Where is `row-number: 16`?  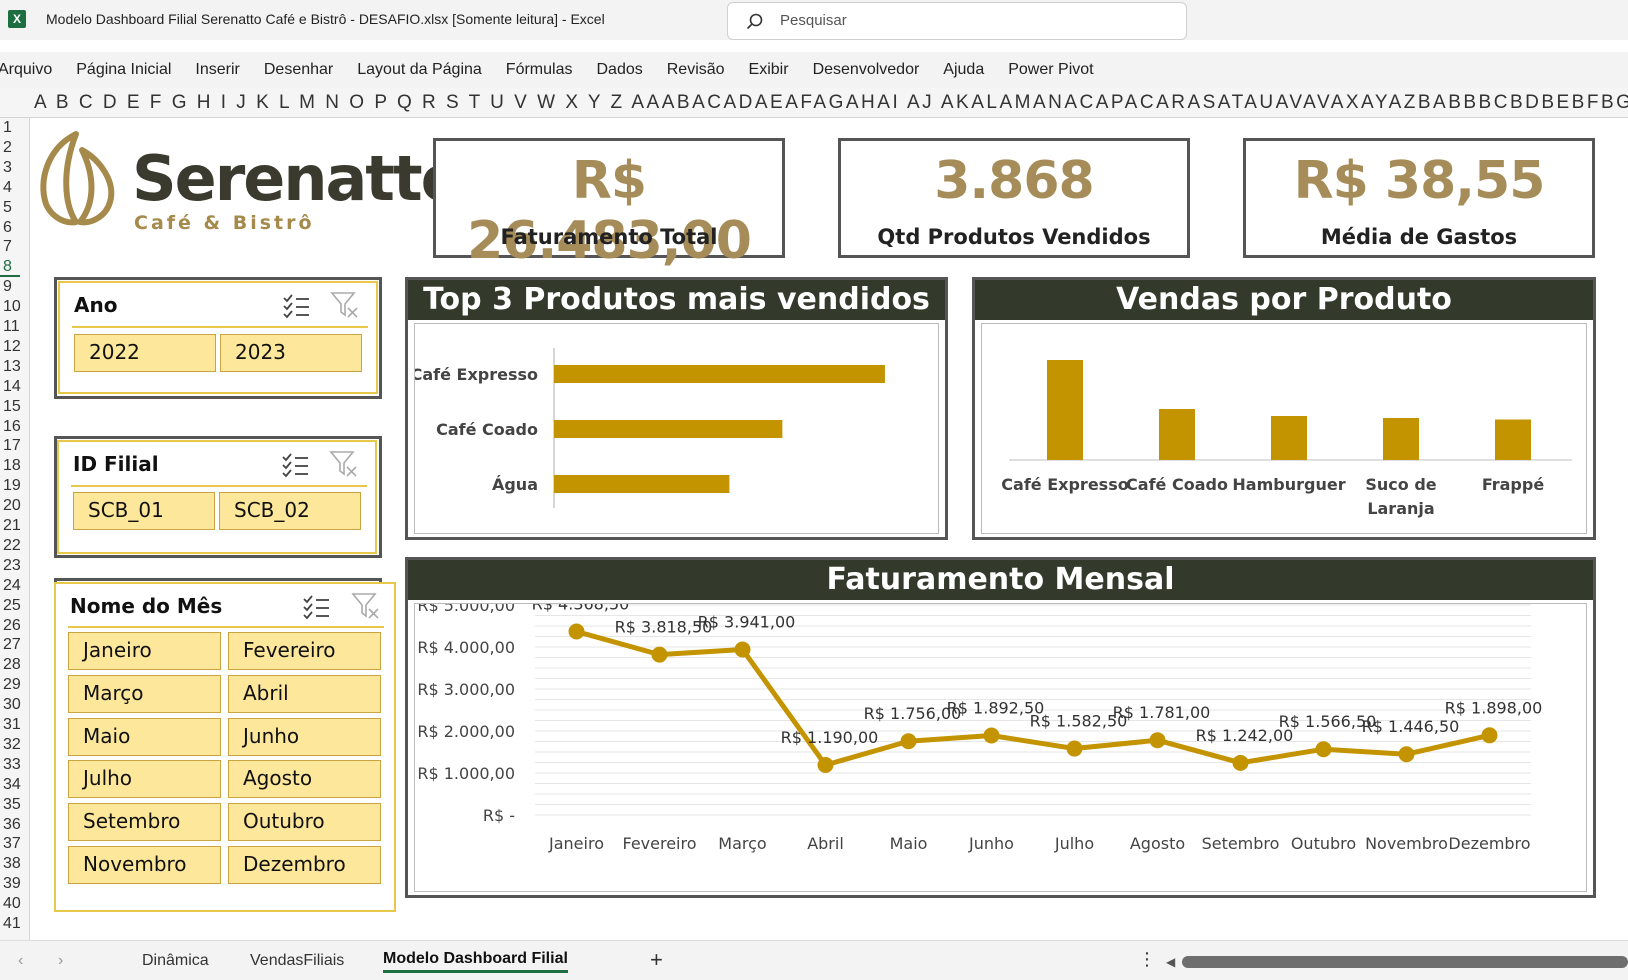 row-number: 16 is located at coordinates (10, 426).